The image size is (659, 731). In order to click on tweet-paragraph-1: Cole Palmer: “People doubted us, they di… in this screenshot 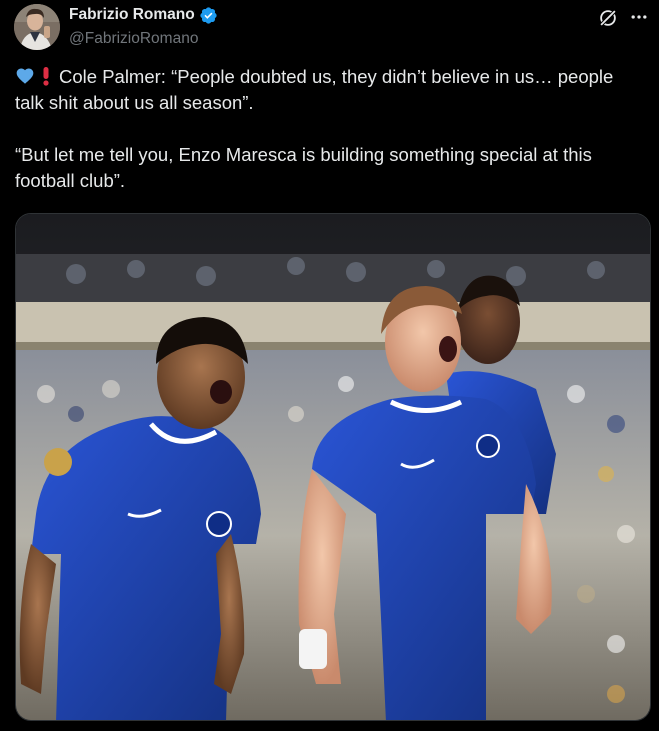, I will do `click(330, 90)`.